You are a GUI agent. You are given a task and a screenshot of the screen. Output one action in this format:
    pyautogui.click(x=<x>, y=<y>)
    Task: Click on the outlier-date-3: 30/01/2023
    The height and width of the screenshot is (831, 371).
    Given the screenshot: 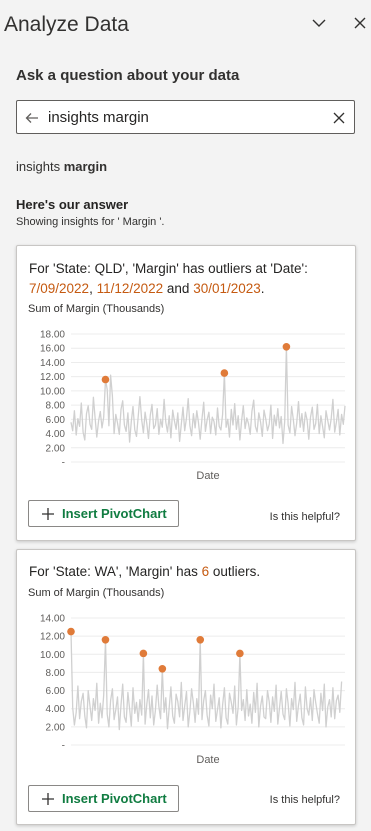 What is the action you would take?
    pyautogui.click(x=227, y=288)
    